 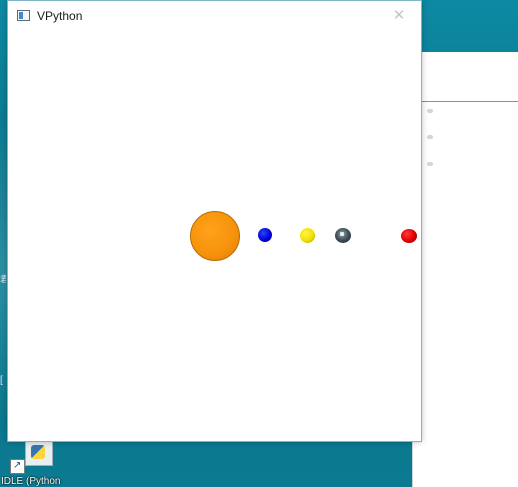 I want to click on red-planet-sphere, so click(x=409, y=236).